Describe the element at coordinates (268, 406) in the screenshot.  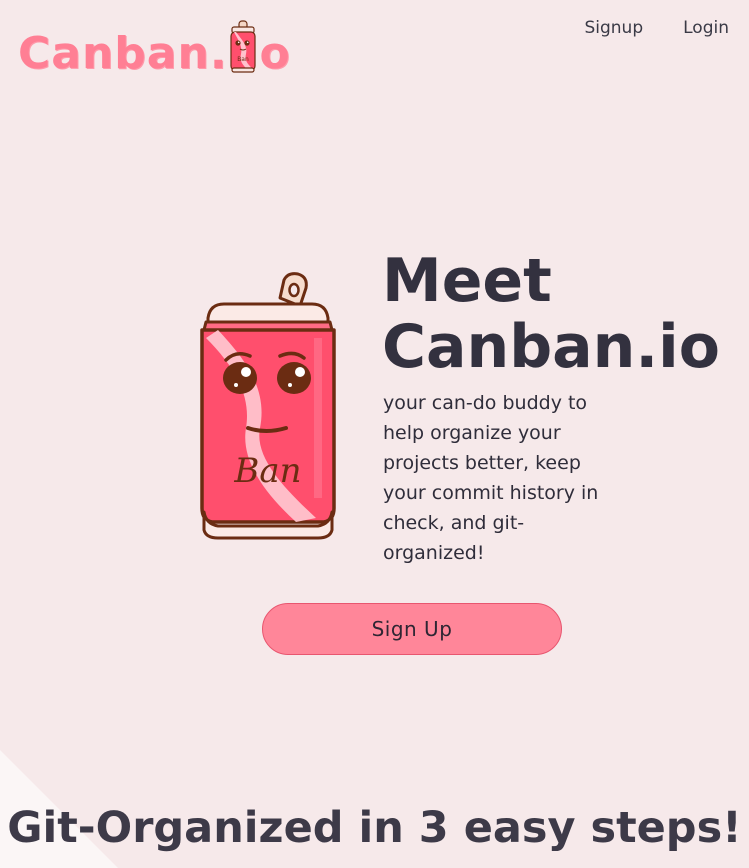
I see `soda-can-mascot-illustration: Ban` at that location.